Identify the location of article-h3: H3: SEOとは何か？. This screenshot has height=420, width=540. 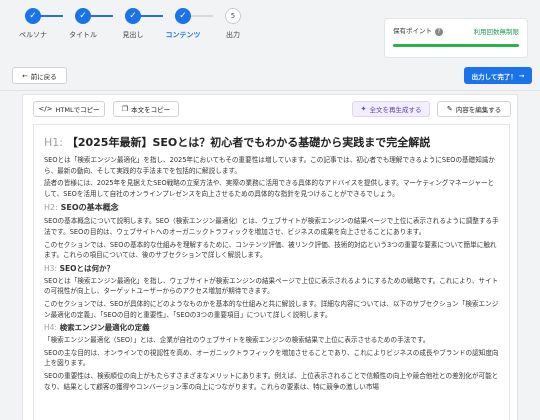
(271, 268).